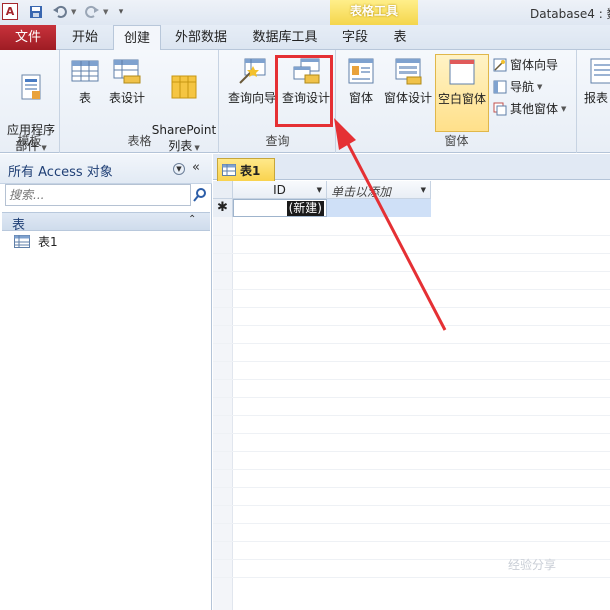 The width and height of the screenshot is (610, 610). Describe the element at coordinates (48, 241) in the screenshot. I see `nav-item-label: 表1` at that location.